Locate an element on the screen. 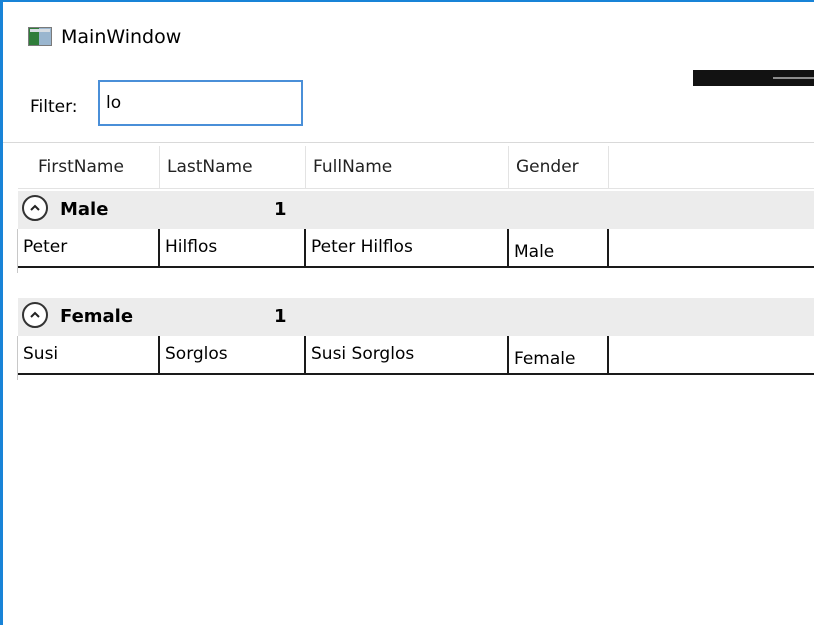 Image resolution: width=814 pixels, height=625 pixels. filter-row: Filter: is located at coordinates (408, 105).